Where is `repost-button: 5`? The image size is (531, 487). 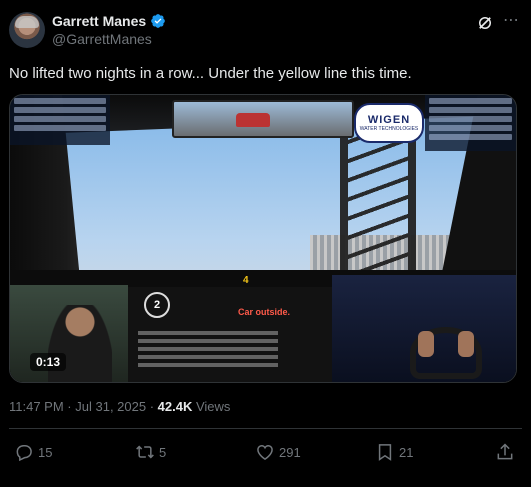
repost-button: 5 is located at coordinates (150, 452).